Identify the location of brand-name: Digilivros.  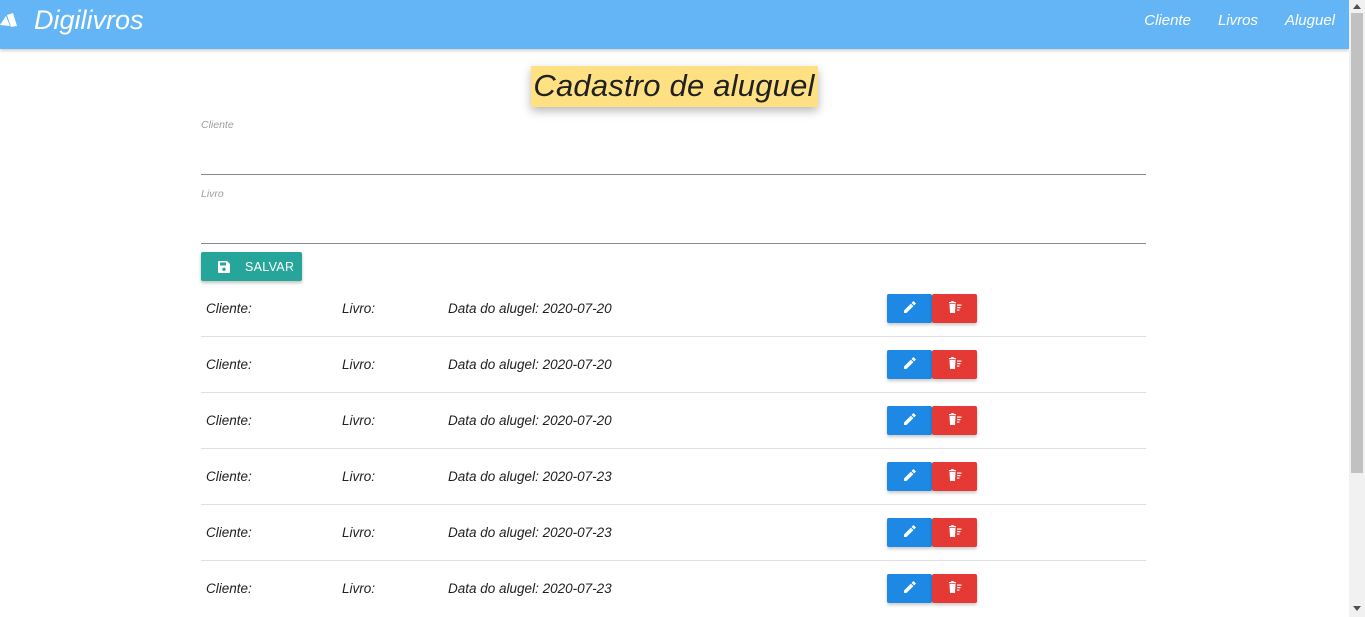
(89, 19).